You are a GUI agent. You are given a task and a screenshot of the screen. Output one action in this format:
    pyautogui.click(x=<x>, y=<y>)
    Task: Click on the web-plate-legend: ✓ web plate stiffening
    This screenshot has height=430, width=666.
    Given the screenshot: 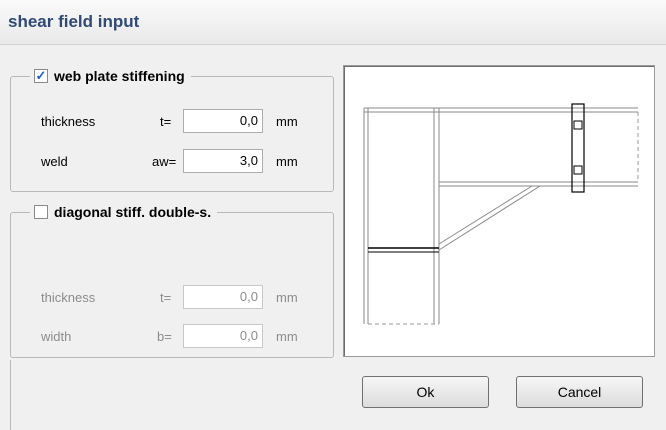 What is the action you would take?
    pyautogui.click(x=110, y=76)
    